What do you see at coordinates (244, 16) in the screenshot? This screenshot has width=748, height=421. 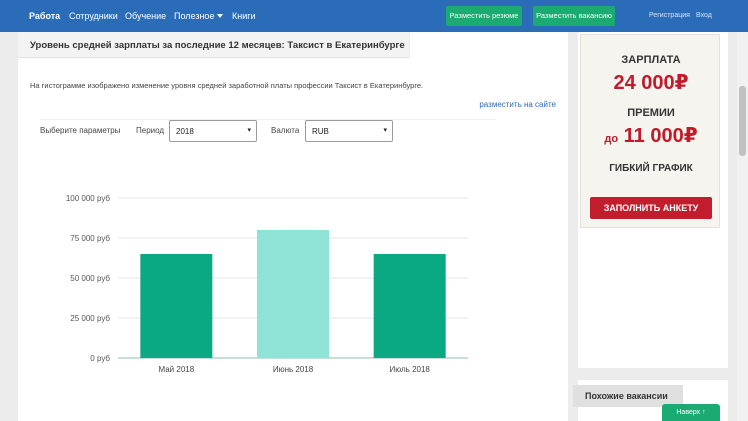 I see `nav-item-books: Книги` at bounding box center [244, 16].